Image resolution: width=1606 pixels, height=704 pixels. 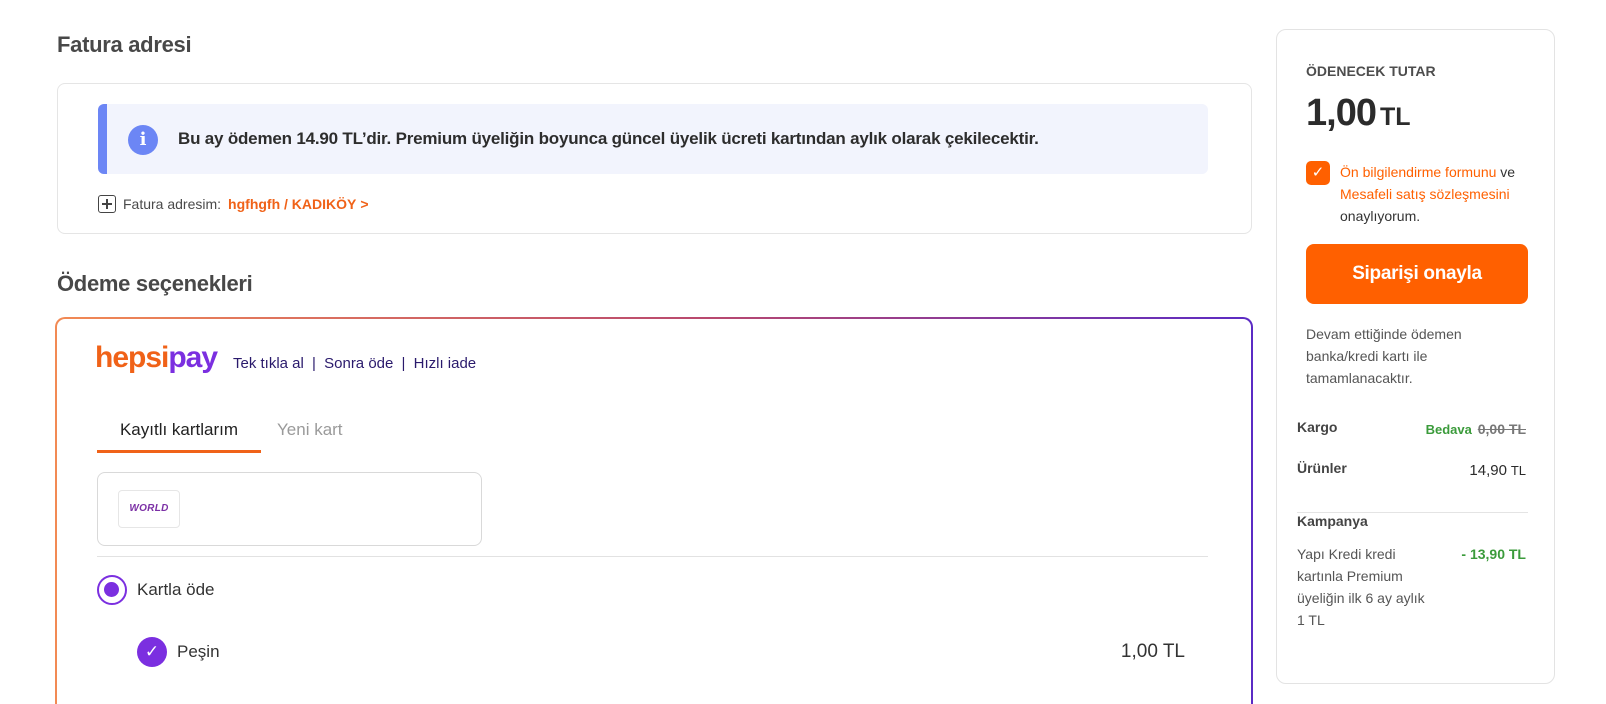 What do you see at coordinates (1448, 429) in the screenshot?
I see `cargo-free-label: Bedava` at bounding box center [1448, 429].